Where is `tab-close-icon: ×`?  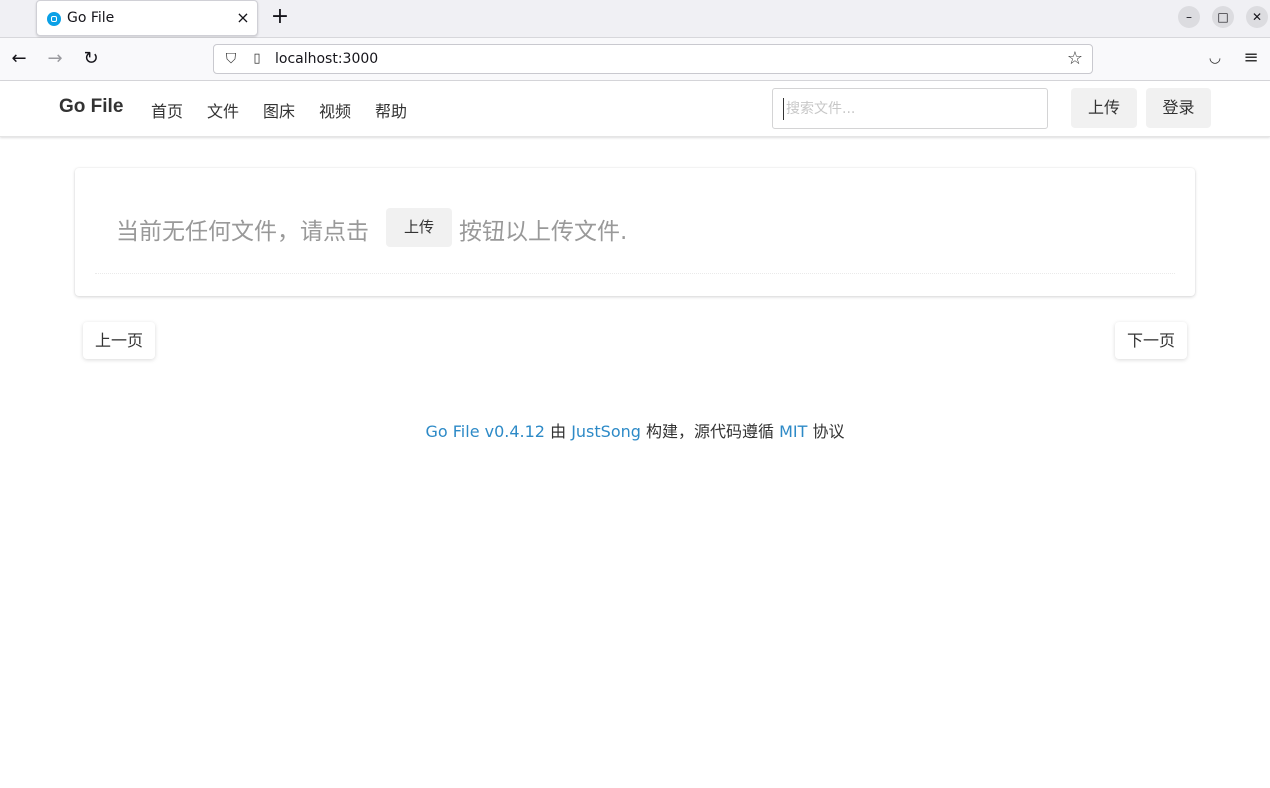 tab-close-icon: × is located at coordinates (243, 18).